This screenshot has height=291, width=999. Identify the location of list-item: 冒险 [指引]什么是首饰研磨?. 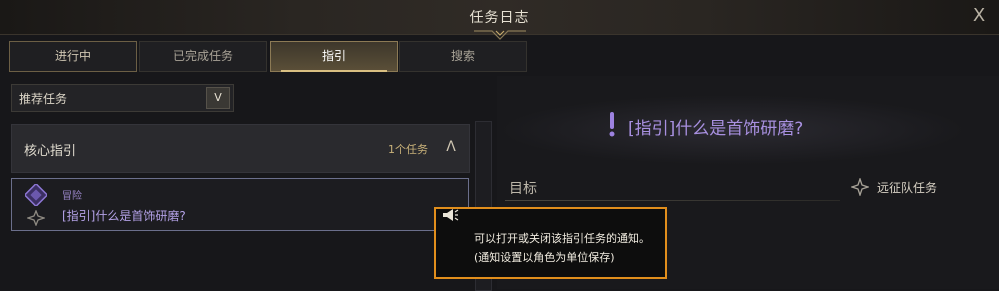
(240, 204).